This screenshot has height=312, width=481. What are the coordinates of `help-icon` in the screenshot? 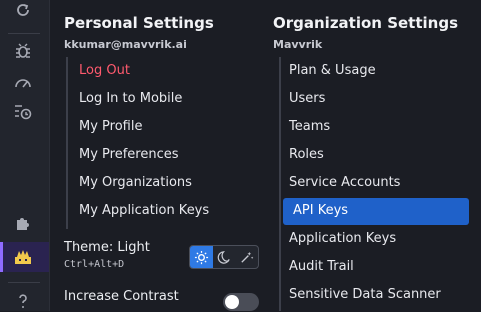 It's located at (23, 301).